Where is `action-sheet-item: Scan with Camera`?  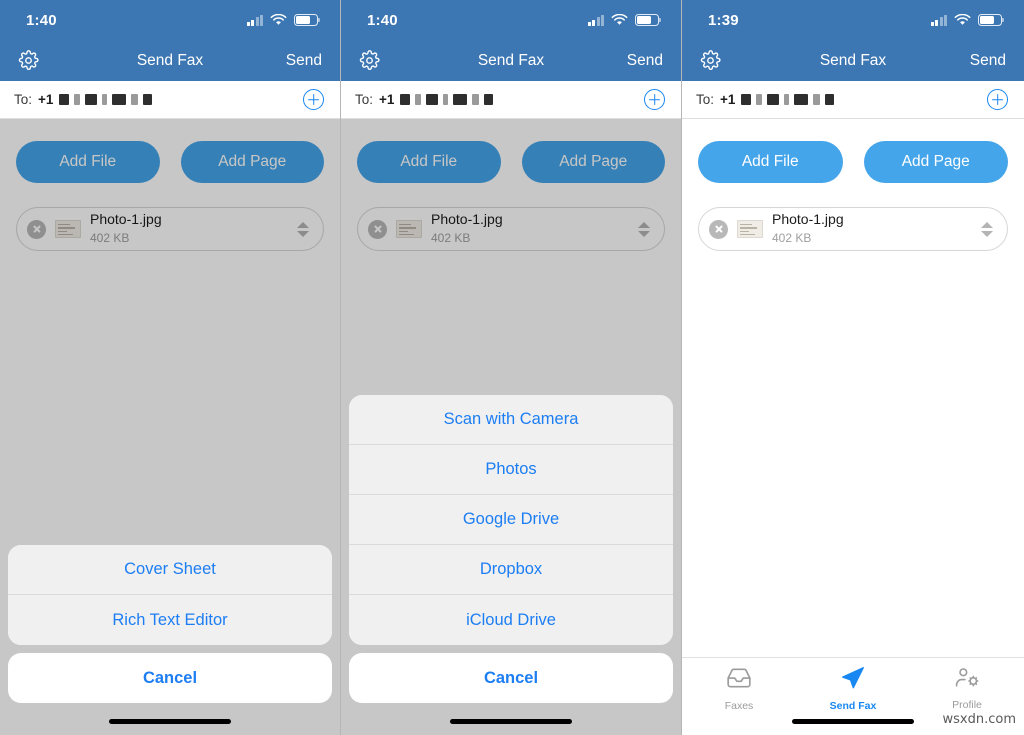 action-sheet-item: Scan with Camera is located at coordinates (511, 420).